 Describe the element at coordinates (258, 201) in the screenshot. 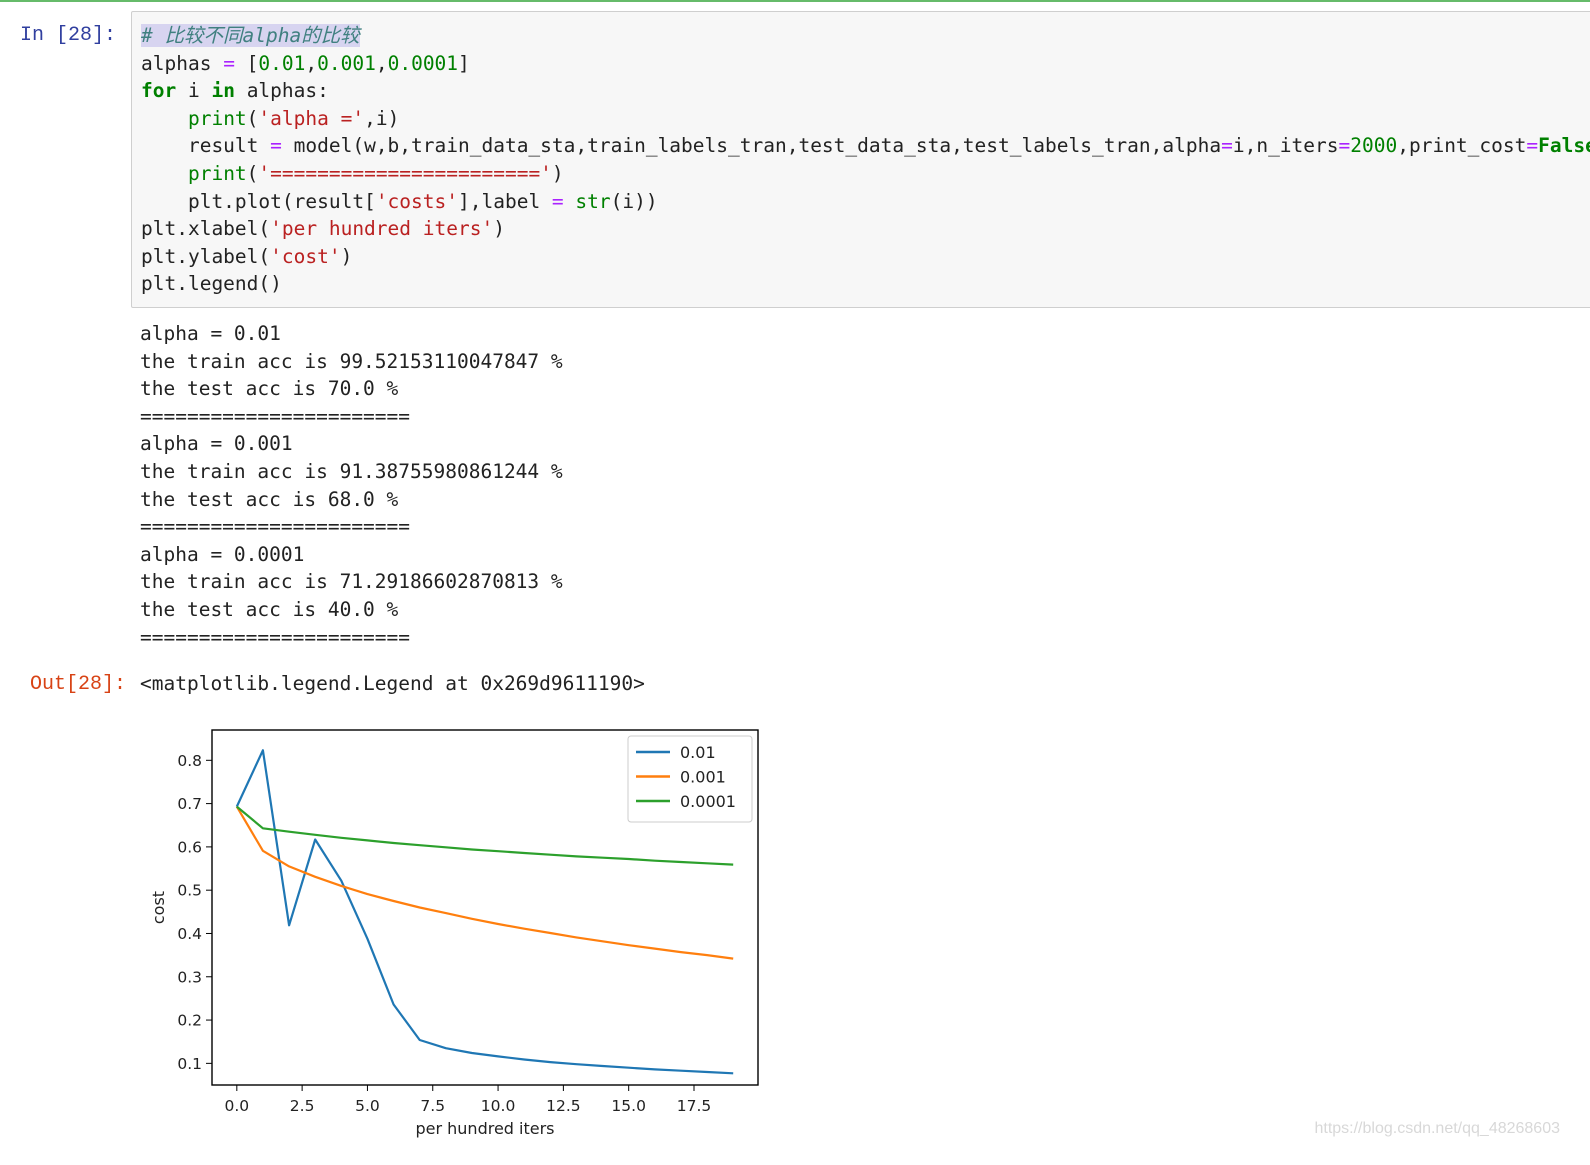

I see `code-token: plt.plot(result[` at that location.